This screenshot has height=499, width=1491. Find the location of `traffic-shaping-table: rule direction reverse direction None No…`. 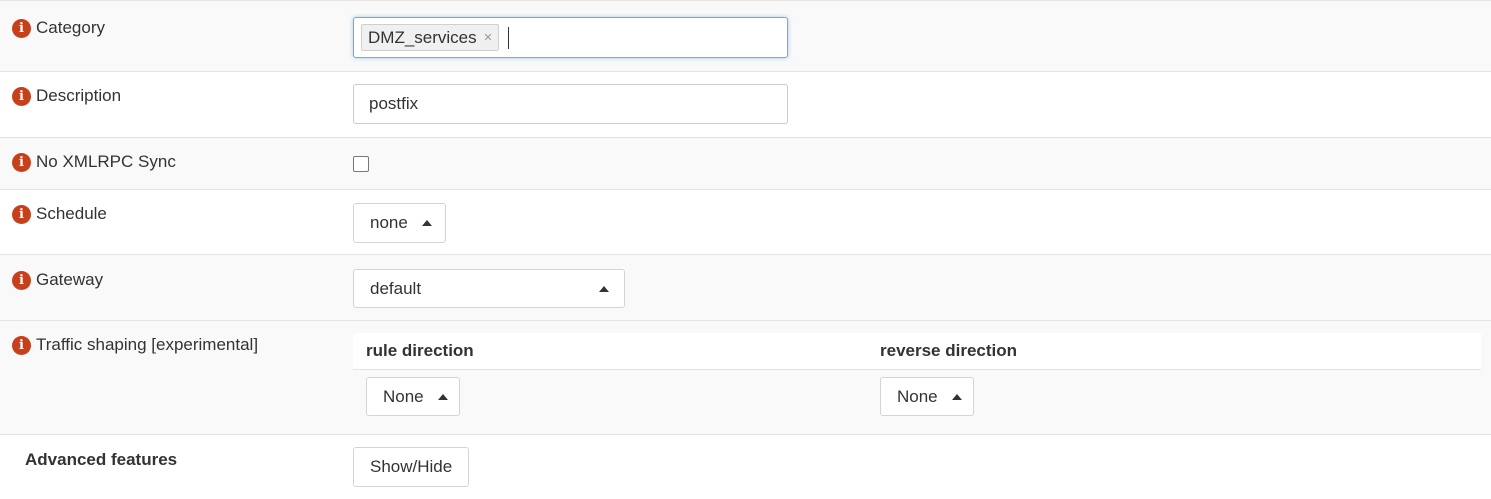

traffic-shaping-table: rule direction reverse direction None No… is located at coordinates (917, 381).